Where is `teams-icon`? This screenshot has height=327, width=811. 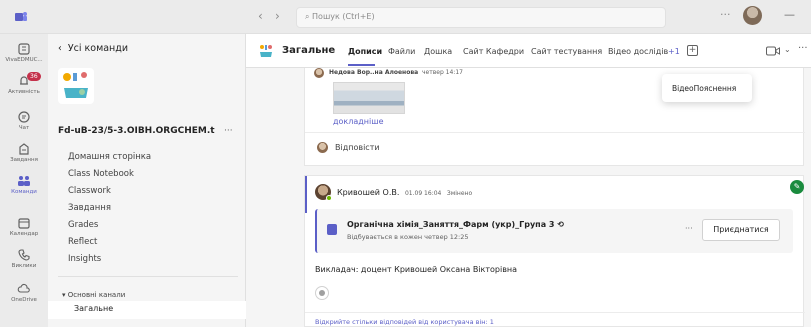 teams-icon is located at coordinates (24, 181).